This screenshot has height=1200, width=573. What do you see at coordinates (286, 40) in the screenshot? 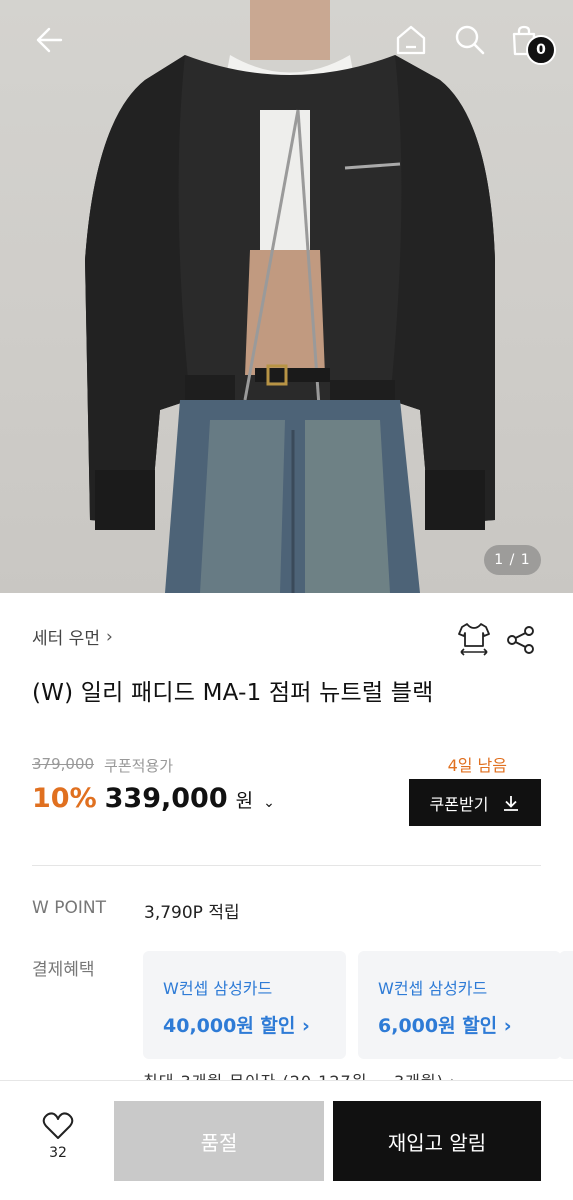
I see `top-navigation-bar: 0` at bounding box center [286, 40].